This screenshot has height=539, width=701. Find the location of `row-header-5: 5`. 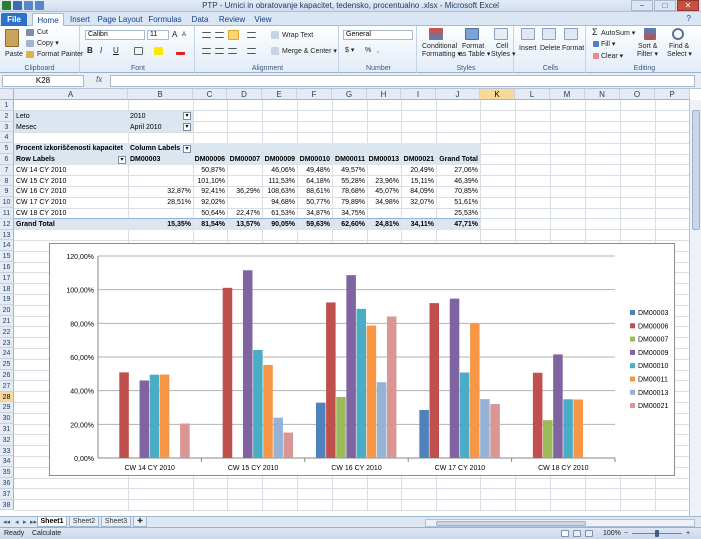

row-header-5: 5 is located at coordinates (7, 148).